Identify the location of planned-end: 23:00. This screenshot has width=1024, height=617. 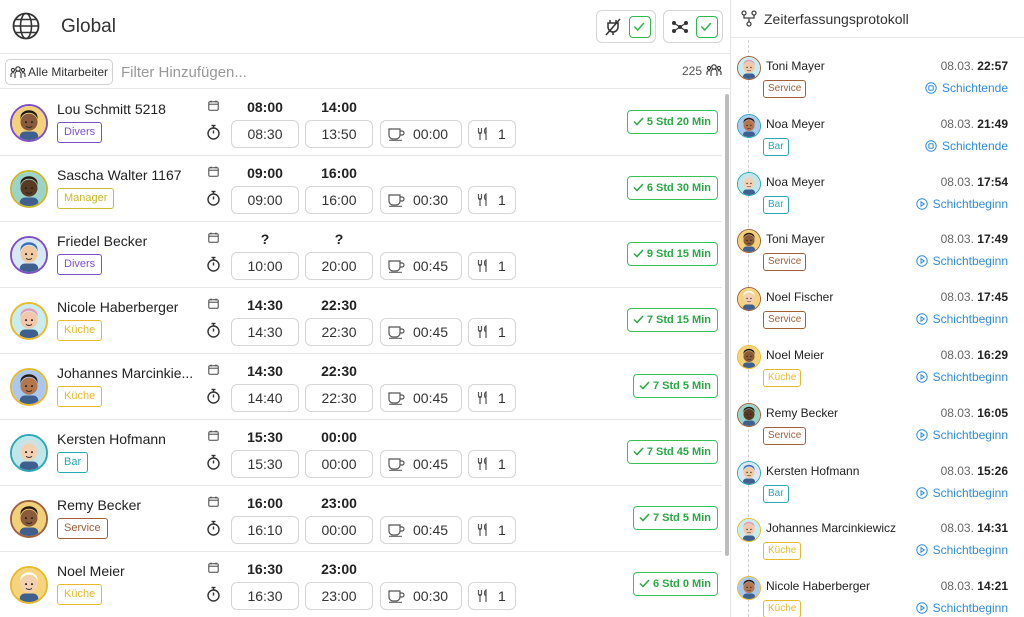
(339, 503).